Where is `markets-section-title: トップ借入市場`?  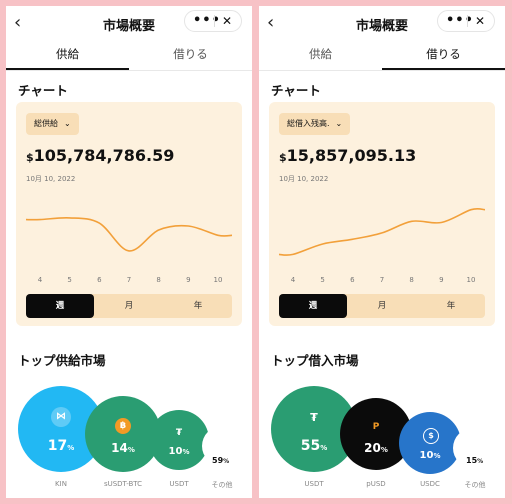
markets-section-title: トップ借入市場 is located at coordinates (315, 360).